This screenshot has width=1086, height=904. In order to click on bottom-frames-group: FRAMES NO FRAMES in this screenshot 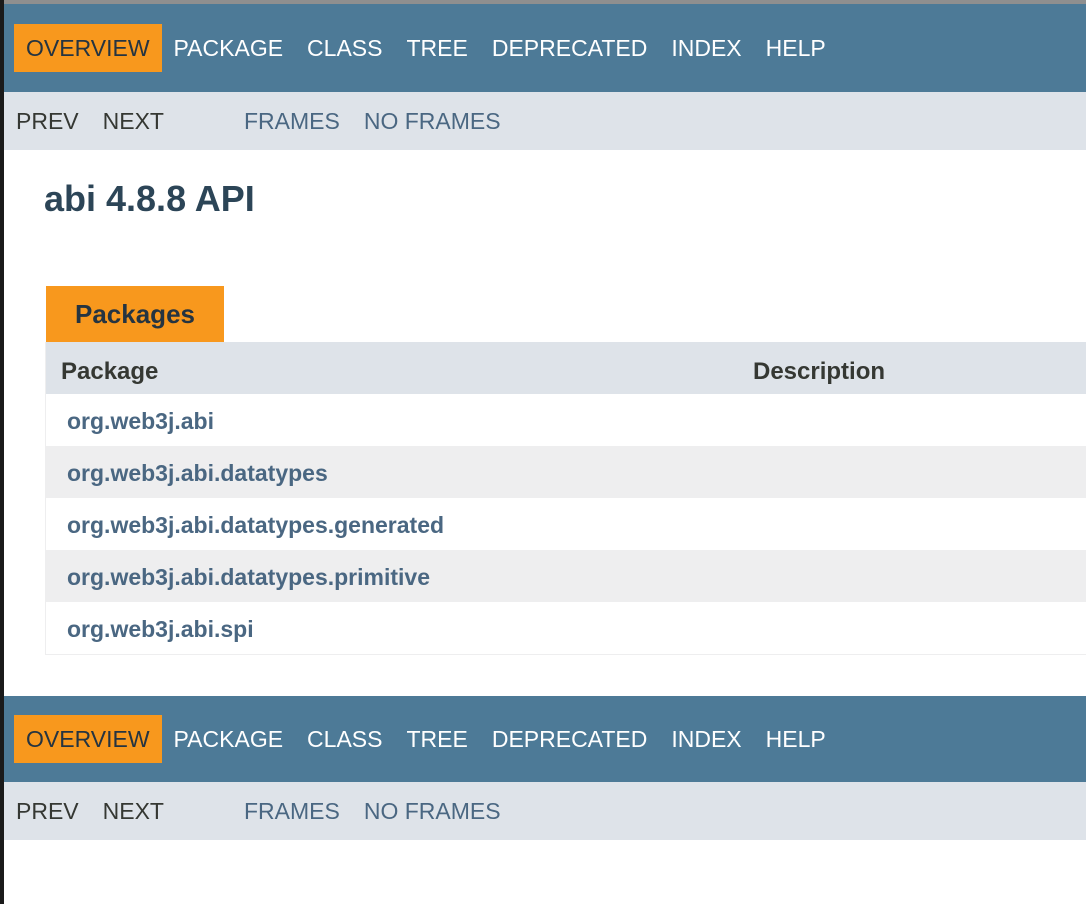, I will do `click(384, 811)`.